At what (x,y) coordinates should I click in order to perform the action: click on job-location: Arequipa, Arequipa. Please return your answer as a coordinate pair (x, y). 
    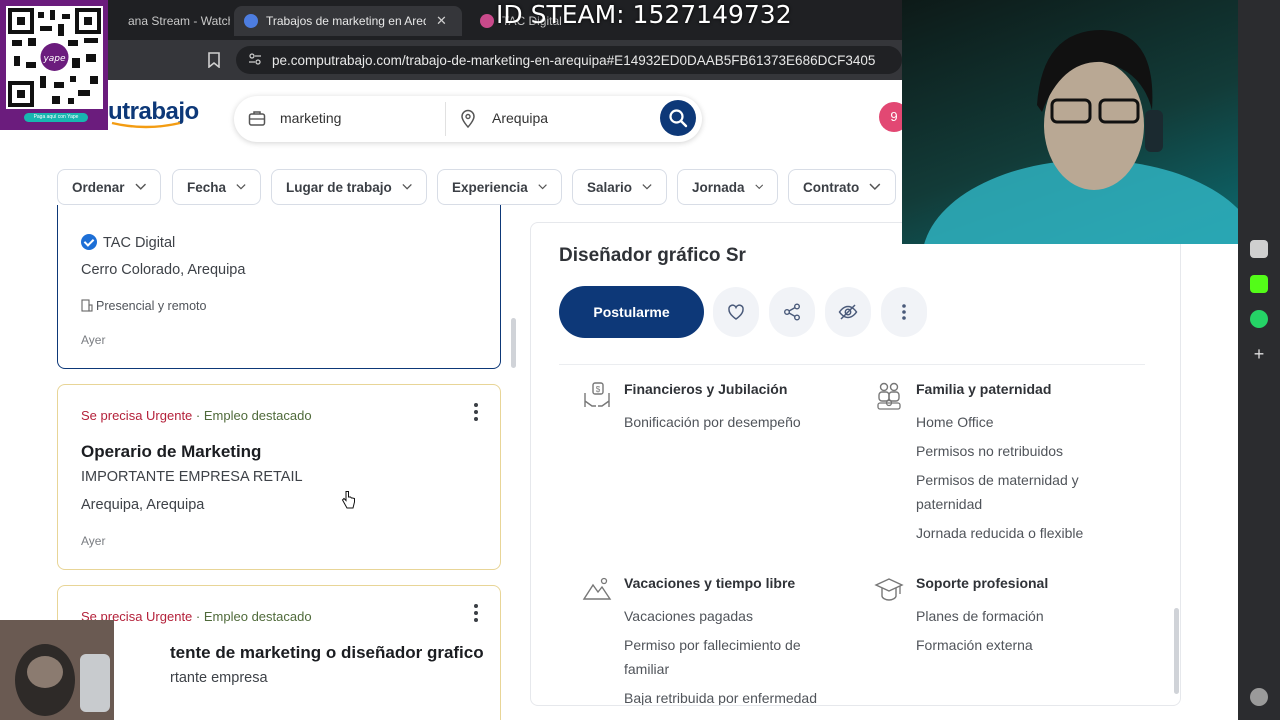
    Looking at the image, I should click on (143, 505).